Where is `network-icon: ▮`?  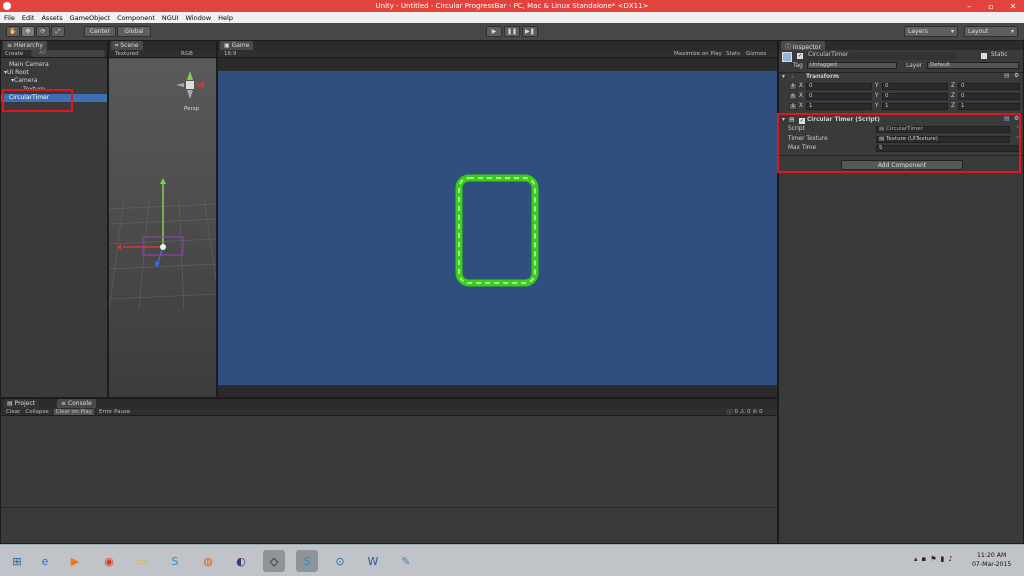 network-icon: ▮ is located at coordinates (943, 559).